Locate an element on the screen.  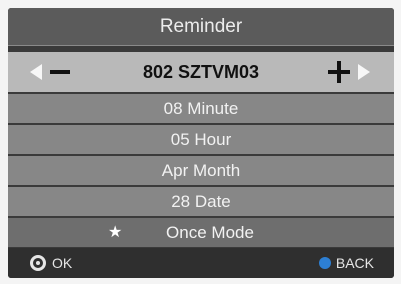
plus-icon is located at coordinates (339, 72).